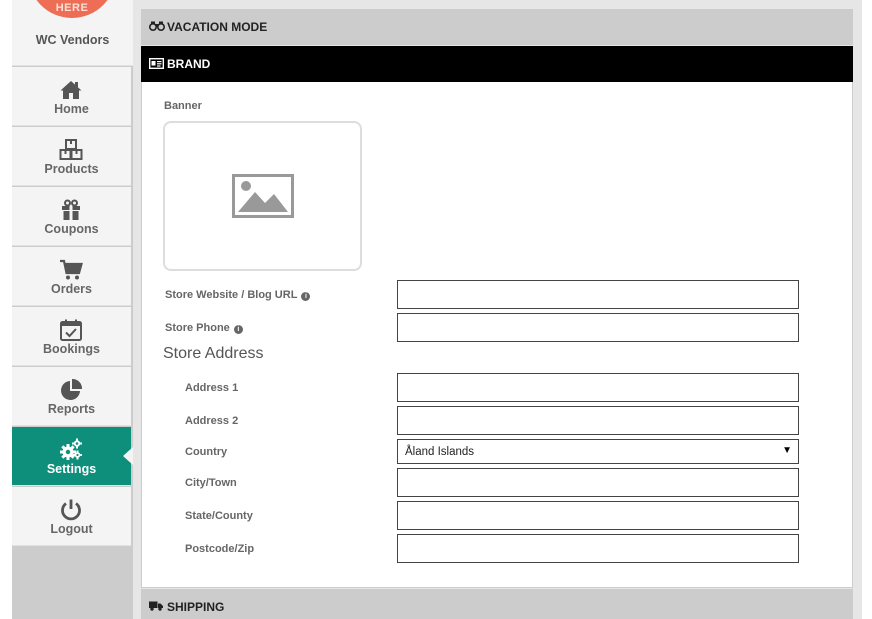 The height and width of the screenshot is (619, 872). Describe the element at coordinates (206, 452) in the screenshot. I see `country-label: Country` at that location.